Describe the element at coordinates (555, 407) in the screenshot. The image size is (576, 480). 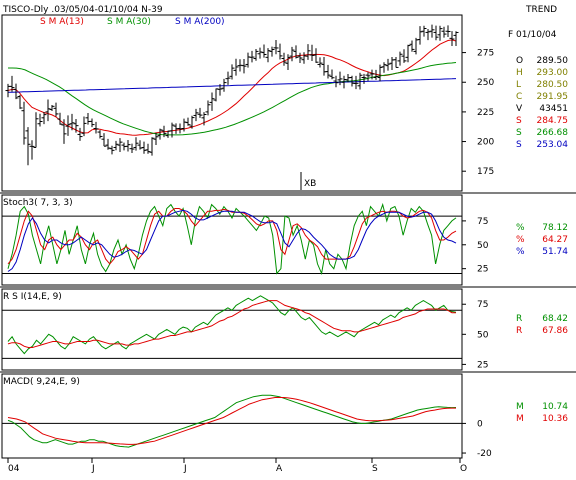
I see `readout-value: 10.74` at that location.